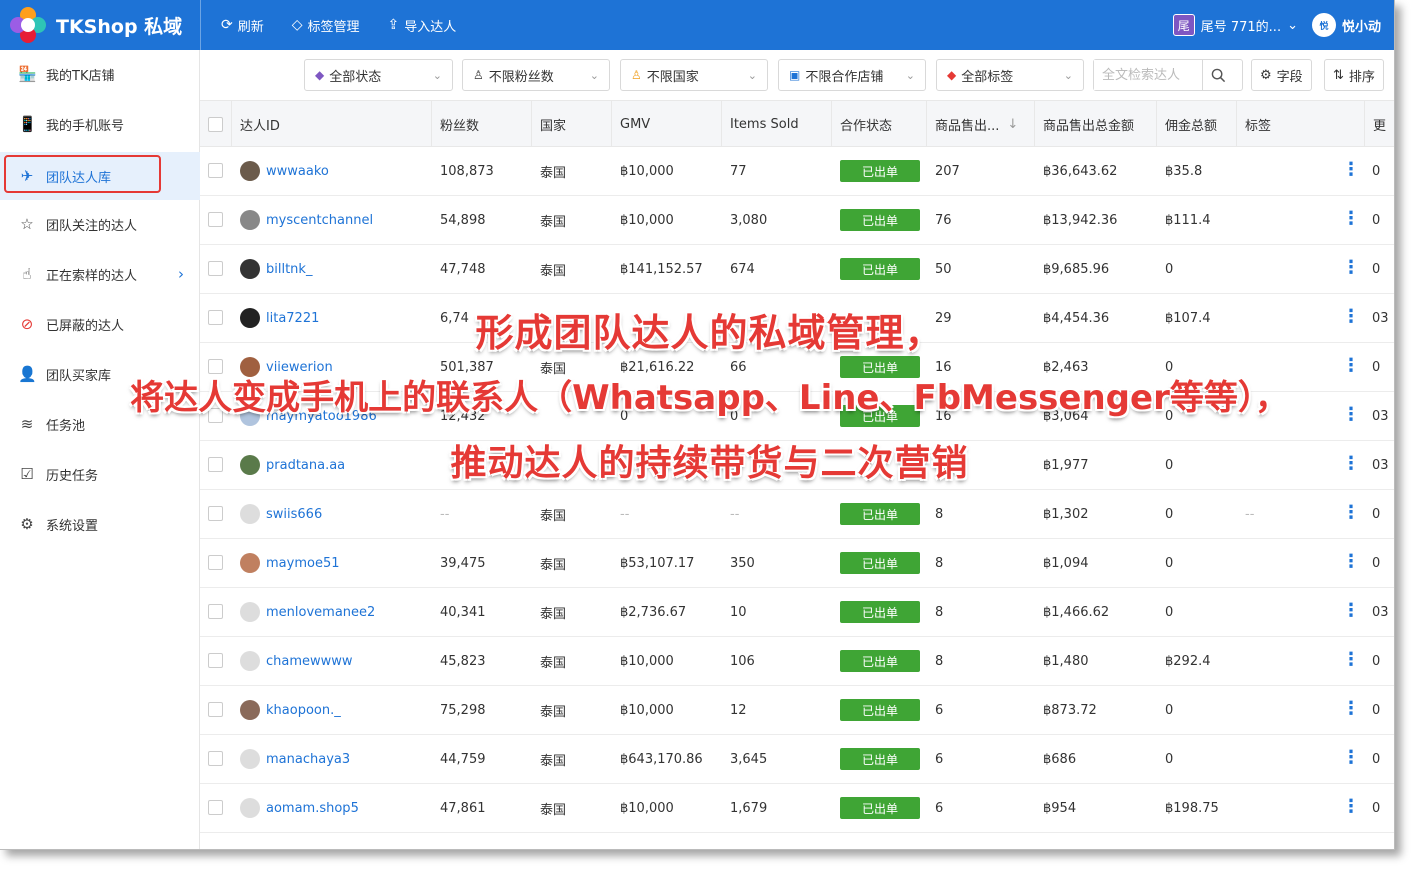 The height and width of the screenshot is (873, 1419). I want to click on col-gmv: GMV, so click(667, 124).